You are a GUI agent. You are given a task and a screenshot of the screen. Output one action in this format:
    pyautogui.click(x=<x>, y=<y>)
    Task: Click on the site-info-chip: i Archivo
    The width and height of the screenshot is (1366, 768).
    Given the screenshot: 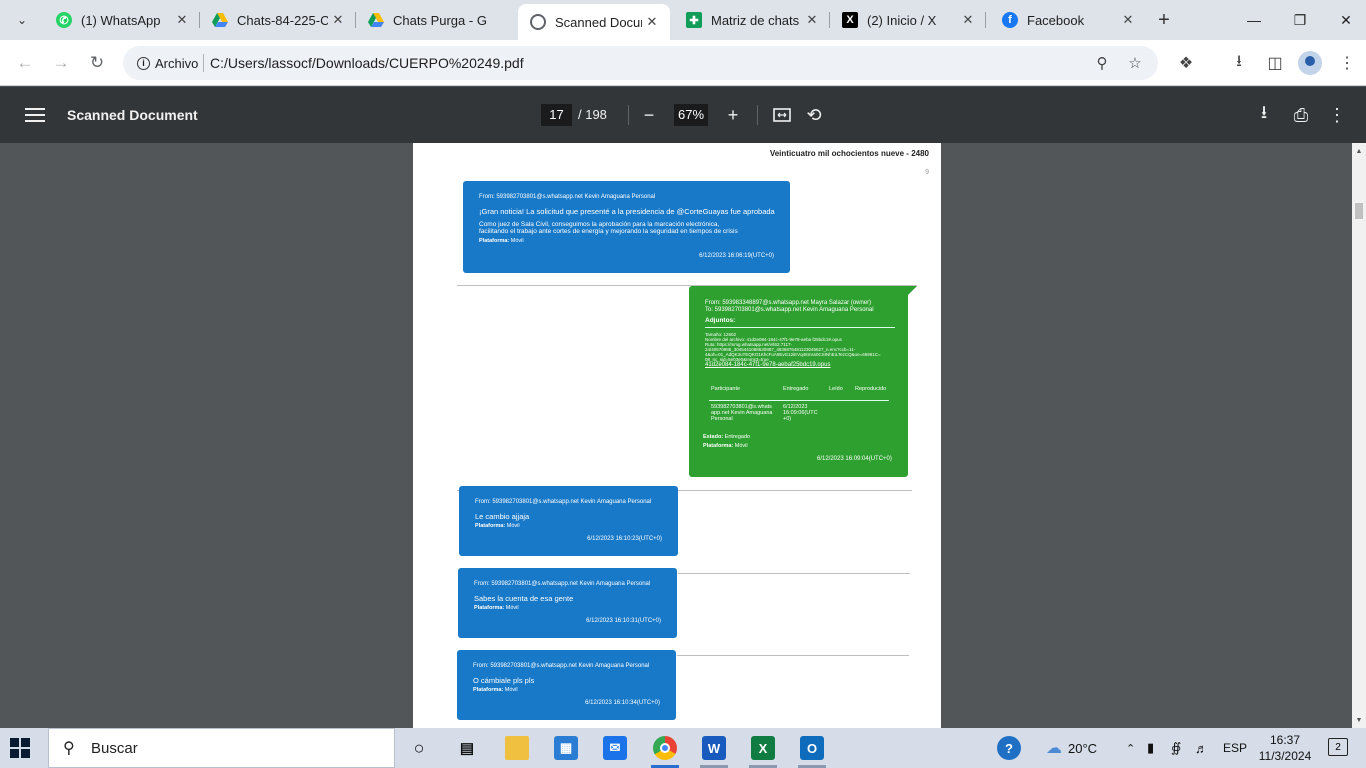 What is the action you would take?
    pyautogui.click(x=167, y=63)
    